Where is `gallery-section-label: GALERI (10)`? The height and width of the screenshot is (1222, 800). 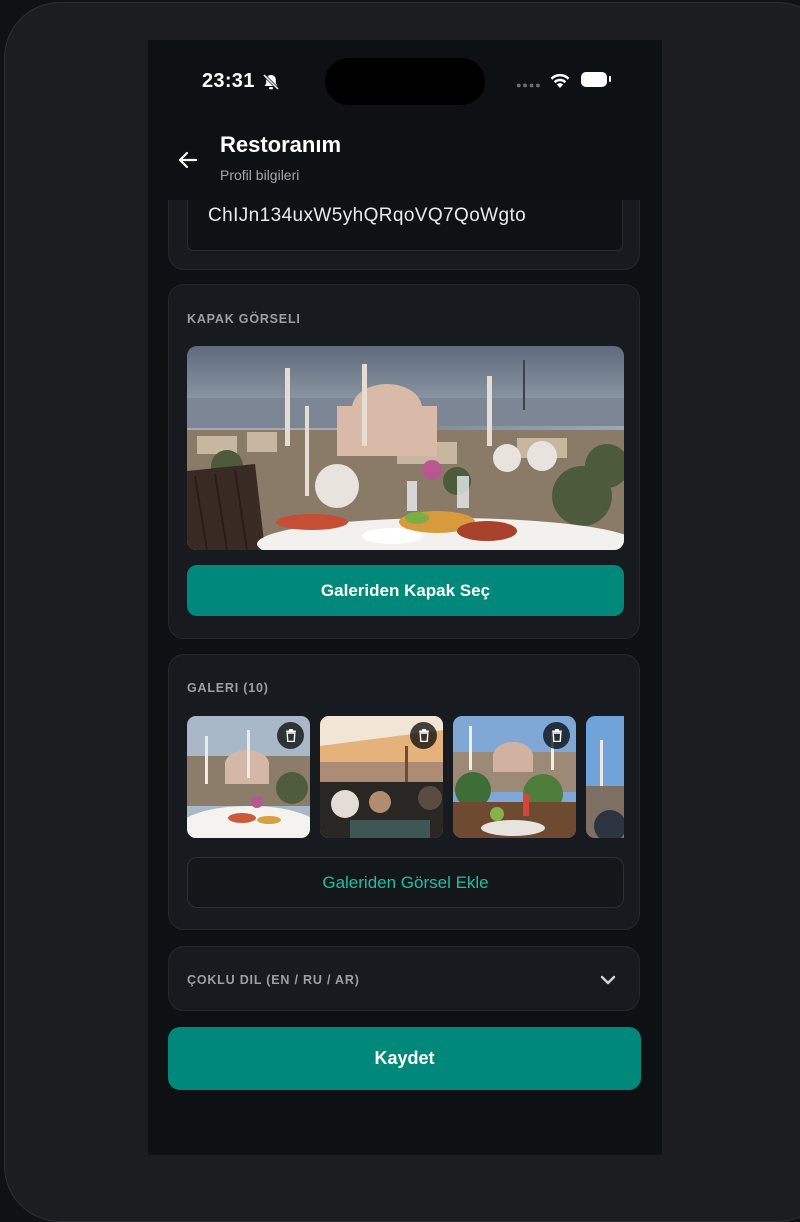 gallery-section-label: GALERI (10) is located at coordinates (228, 688).